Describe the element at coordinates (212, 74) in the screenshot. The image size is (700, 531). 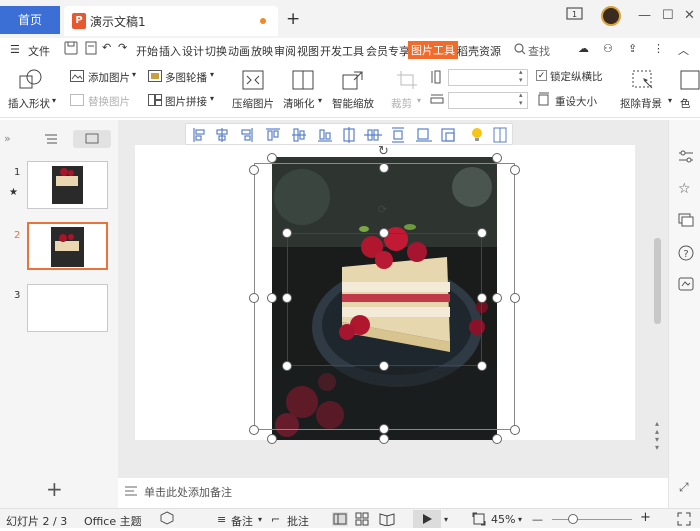
I see `multi-carousel-dropdown: ▾` at that location.